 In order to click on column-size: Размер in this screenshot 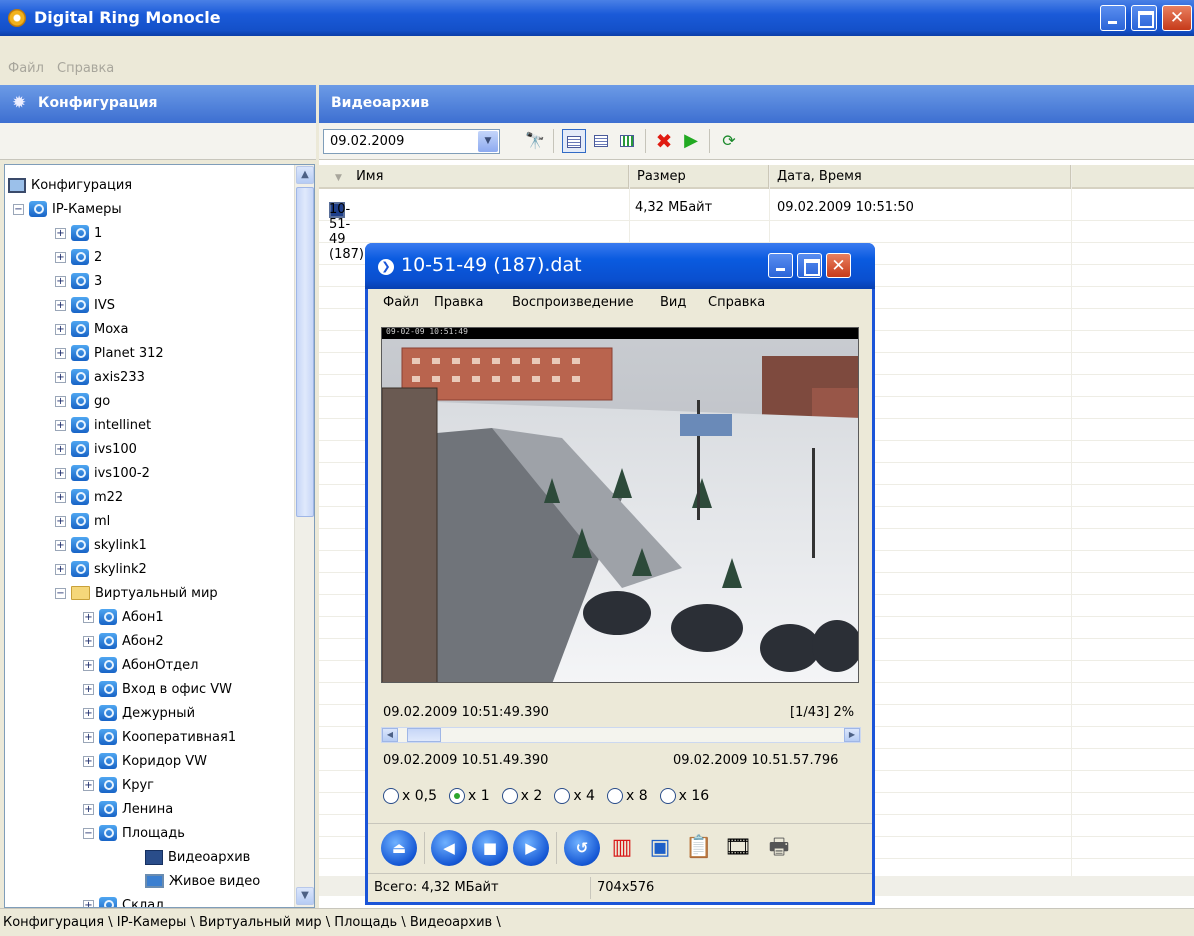, I will do `click(699, 177)`.